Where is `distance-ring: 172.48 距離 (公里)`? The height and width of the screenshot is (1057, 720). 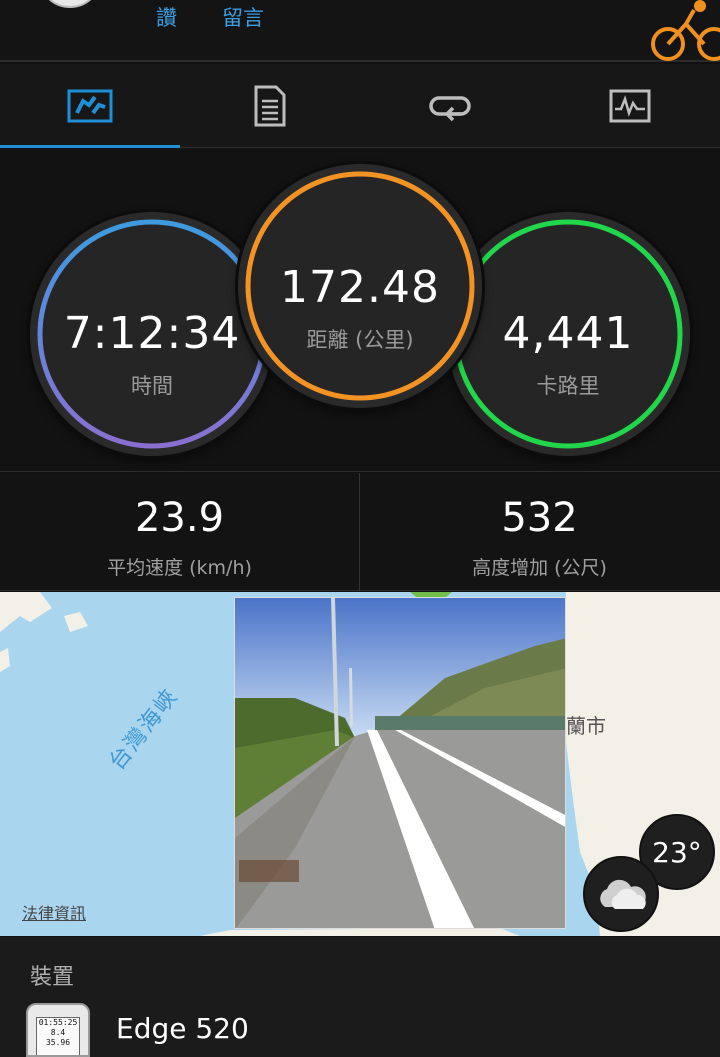 distance-ring: 172.48 距離 (公里) is located at coordinates (360, 286).